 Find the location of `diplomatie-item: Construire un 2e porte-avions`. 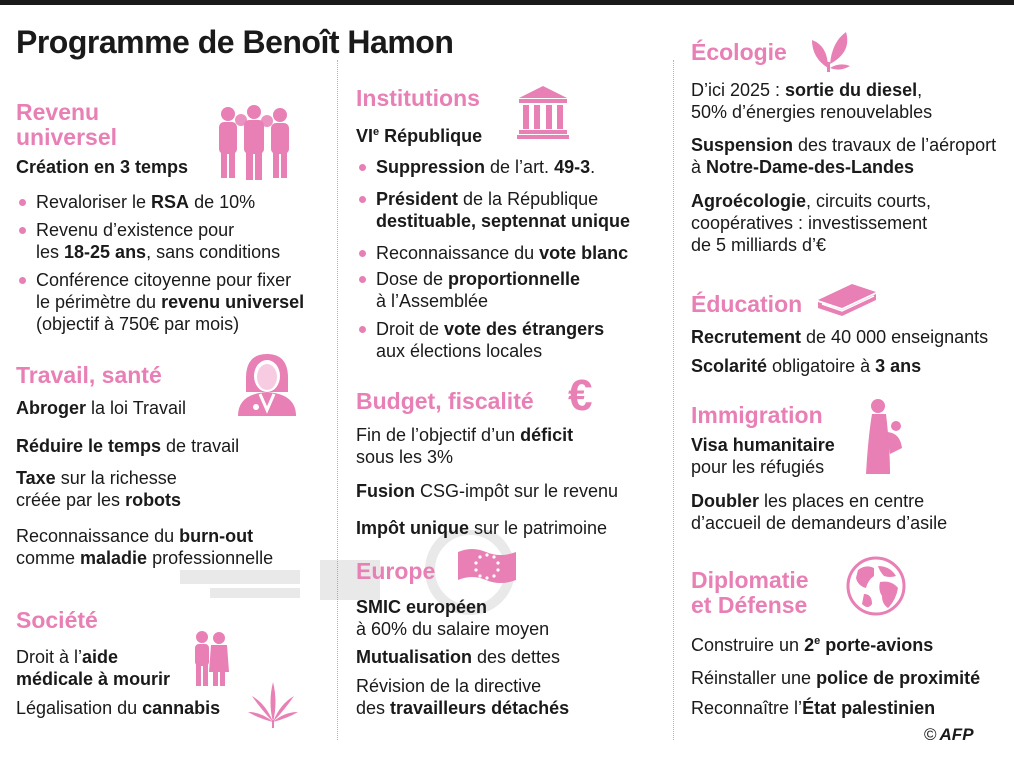

diplomatie-item: Construire un 2e porte-avions is located at coordinates (812, 645).